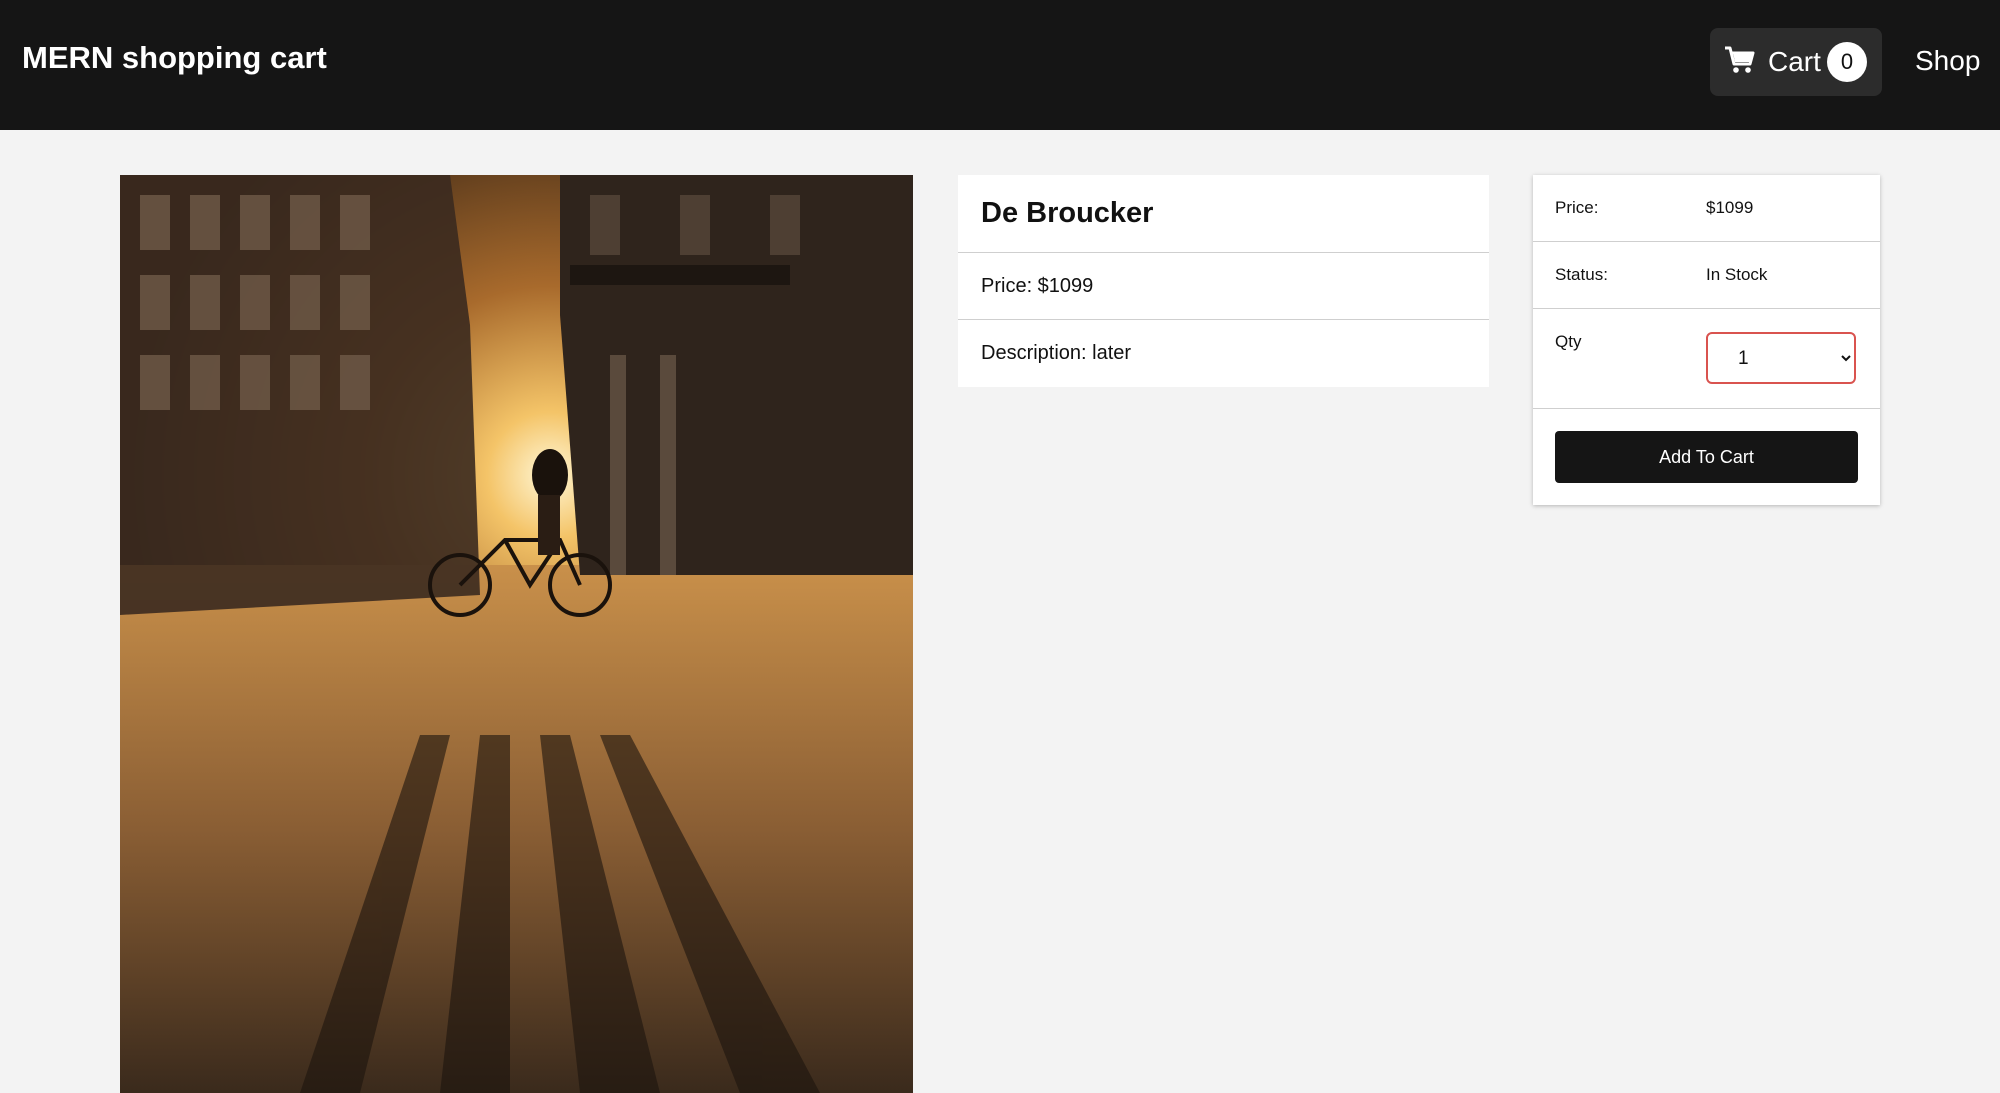 The height and width of the screenshot is (1093, 2000). I want to click on purchase-price-row: Price: $1099, so click(1706, 208).